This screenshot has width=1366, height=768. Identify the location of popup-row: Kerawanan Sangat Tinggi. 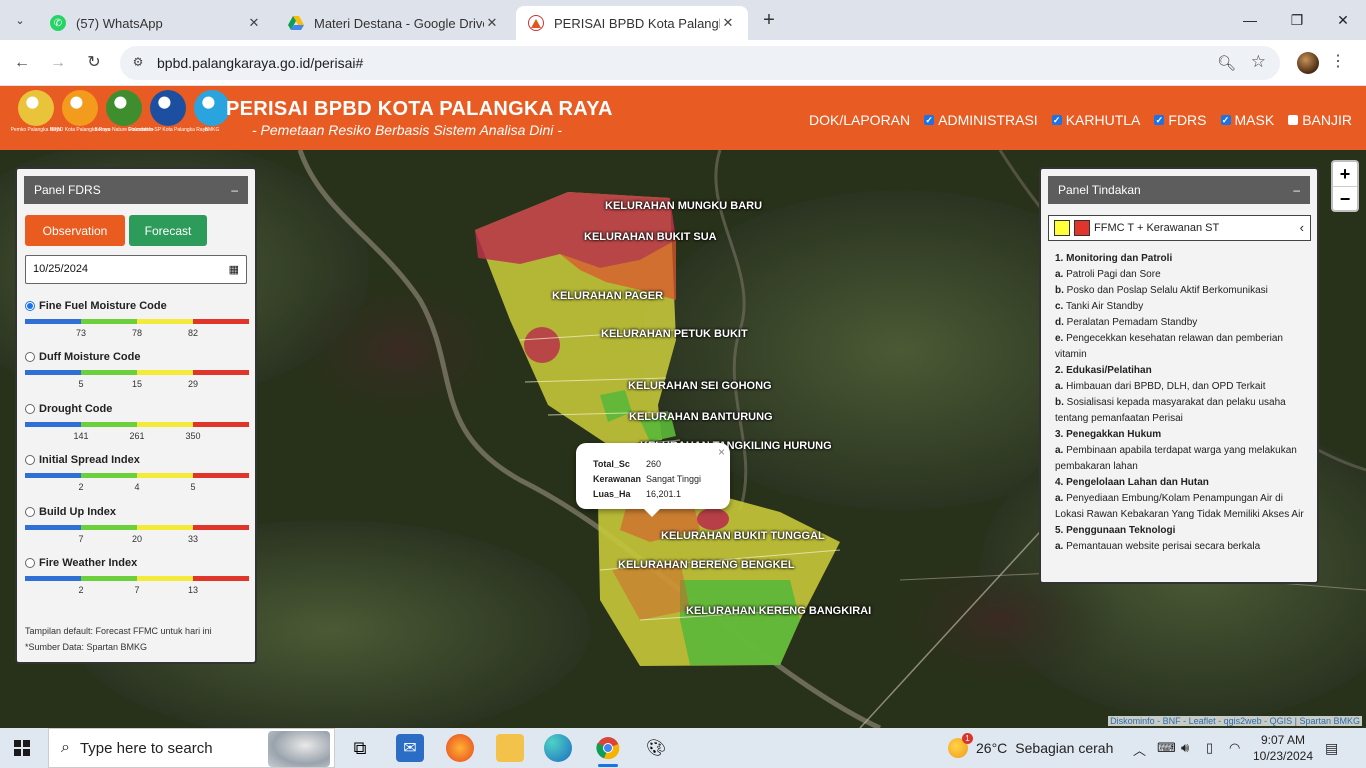
(661, 478).